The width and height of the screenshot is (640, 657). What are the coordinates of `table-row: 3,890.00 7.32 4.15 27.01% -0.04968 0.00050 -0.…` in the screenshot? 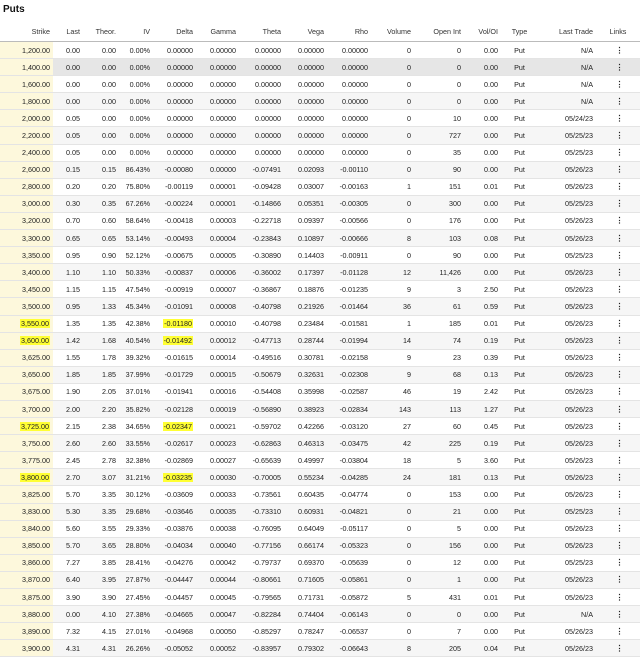 It's located at (320, 631).